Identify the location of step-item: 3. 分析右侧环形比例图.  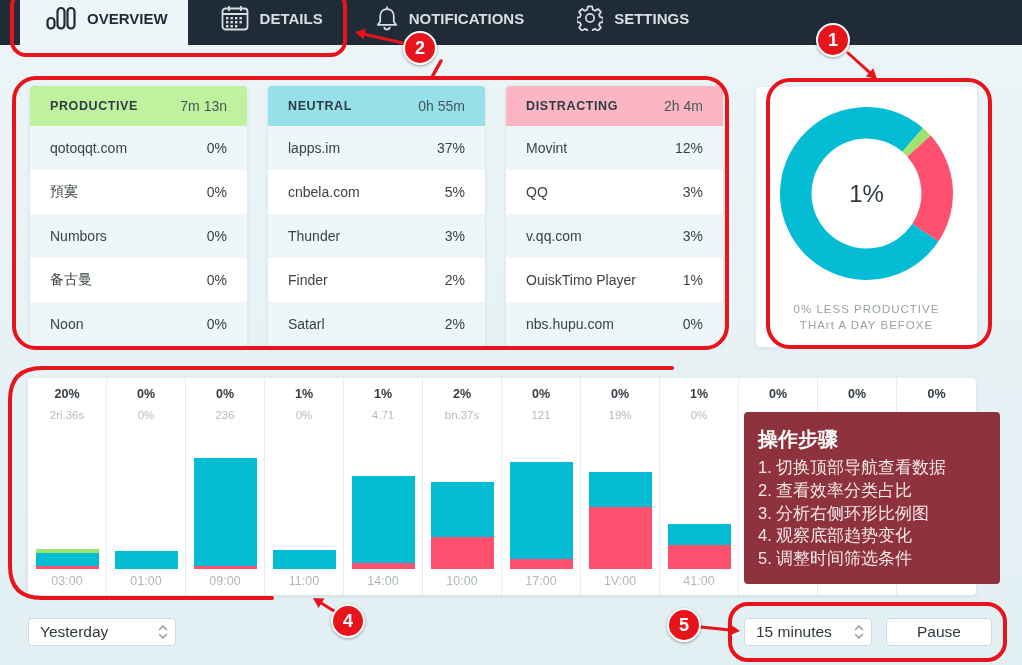
(844, 513).